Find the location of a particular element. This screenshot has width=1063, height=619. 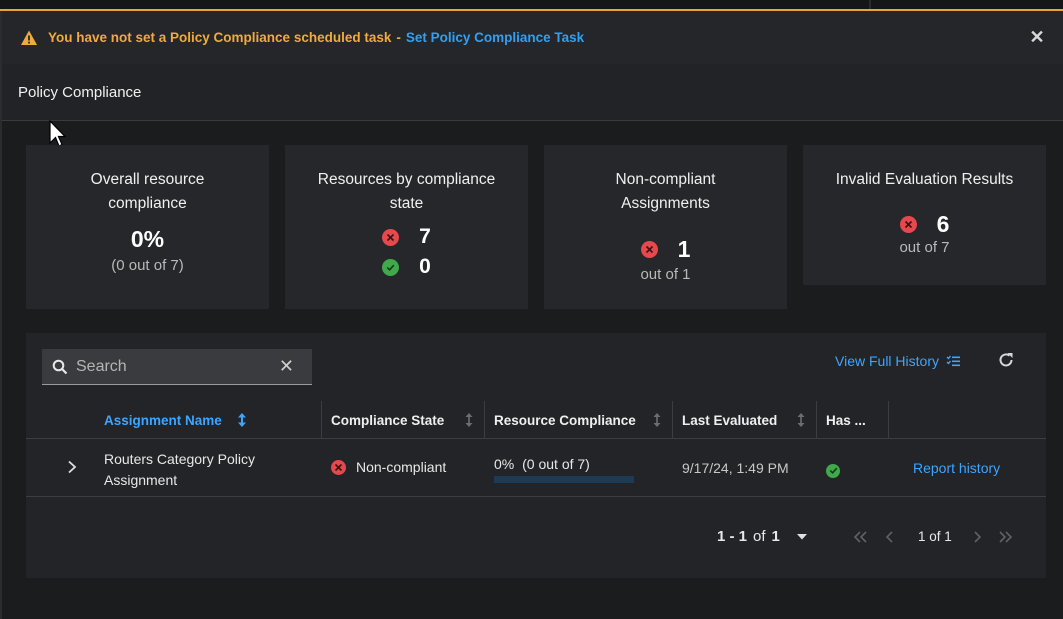

first-page-icon is located at coordinates (860, 537).